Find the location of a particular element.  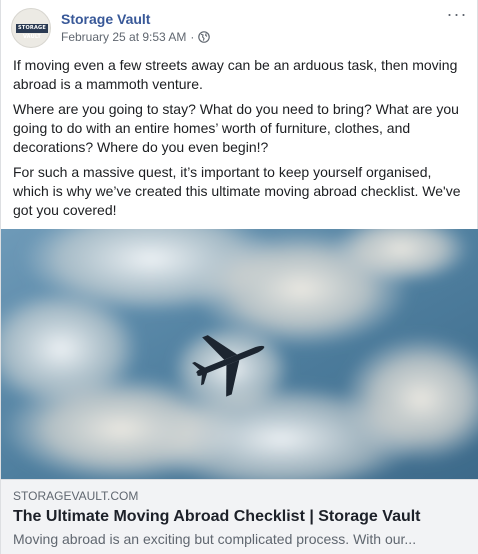

avatar-logo-text: STORAGE VAULT is located at coordinates (32, 32).